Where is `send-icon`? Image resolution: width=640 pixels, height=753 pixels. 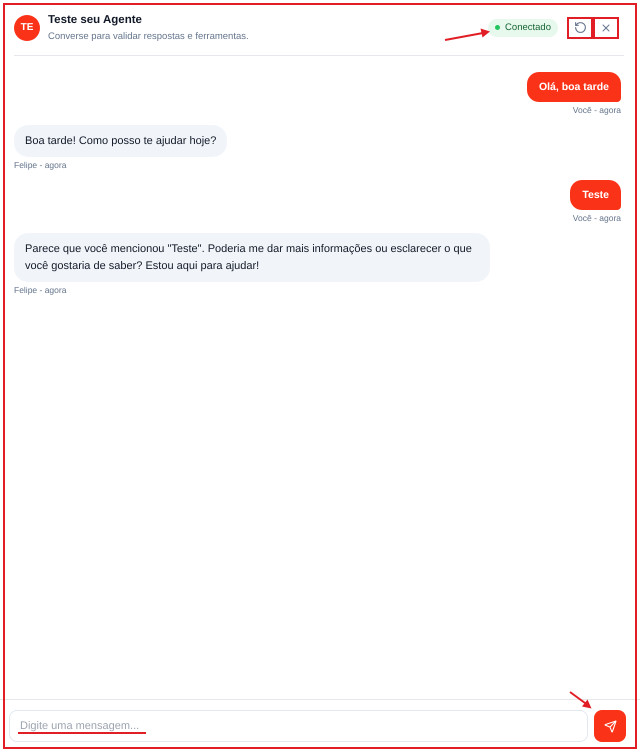
send-icon is located at coordinates (610, 726).